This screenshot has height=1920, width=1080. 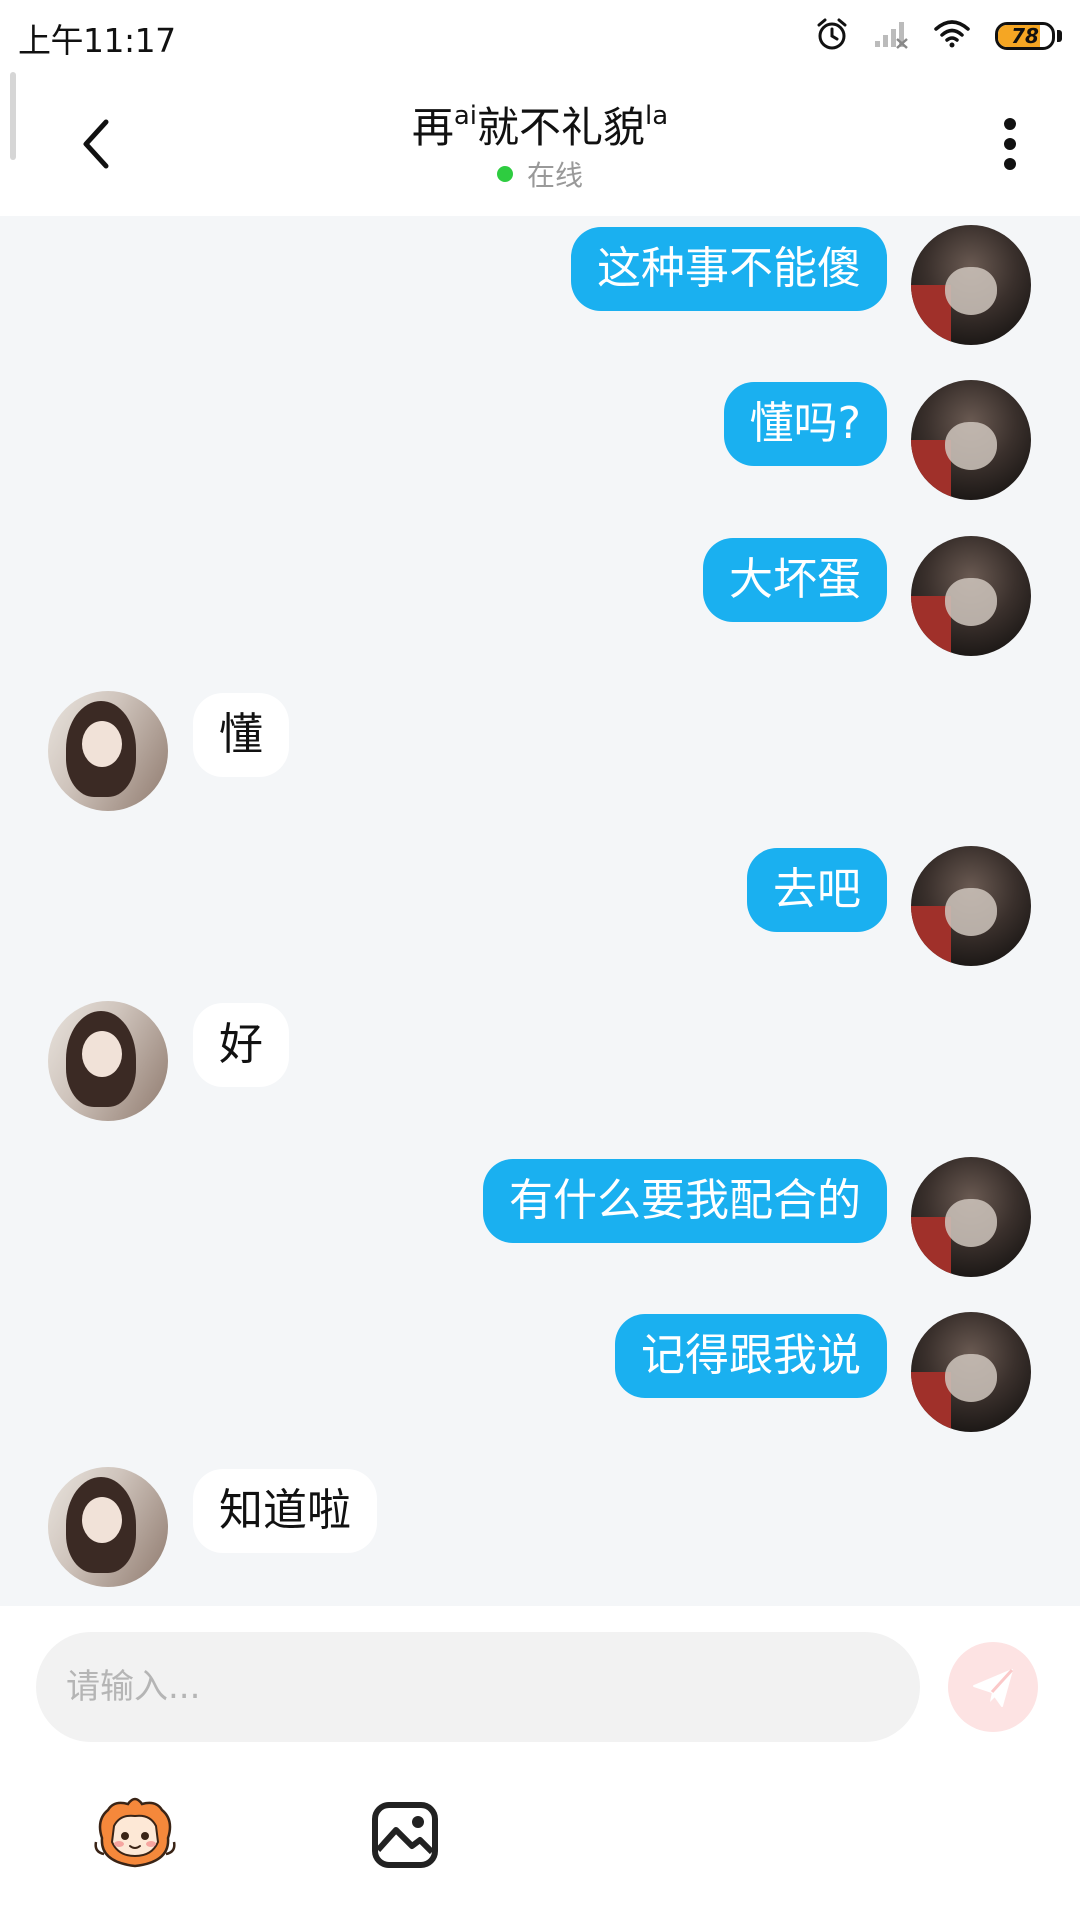 I want to click on message-received: 好, so click(x=540, y=1062).